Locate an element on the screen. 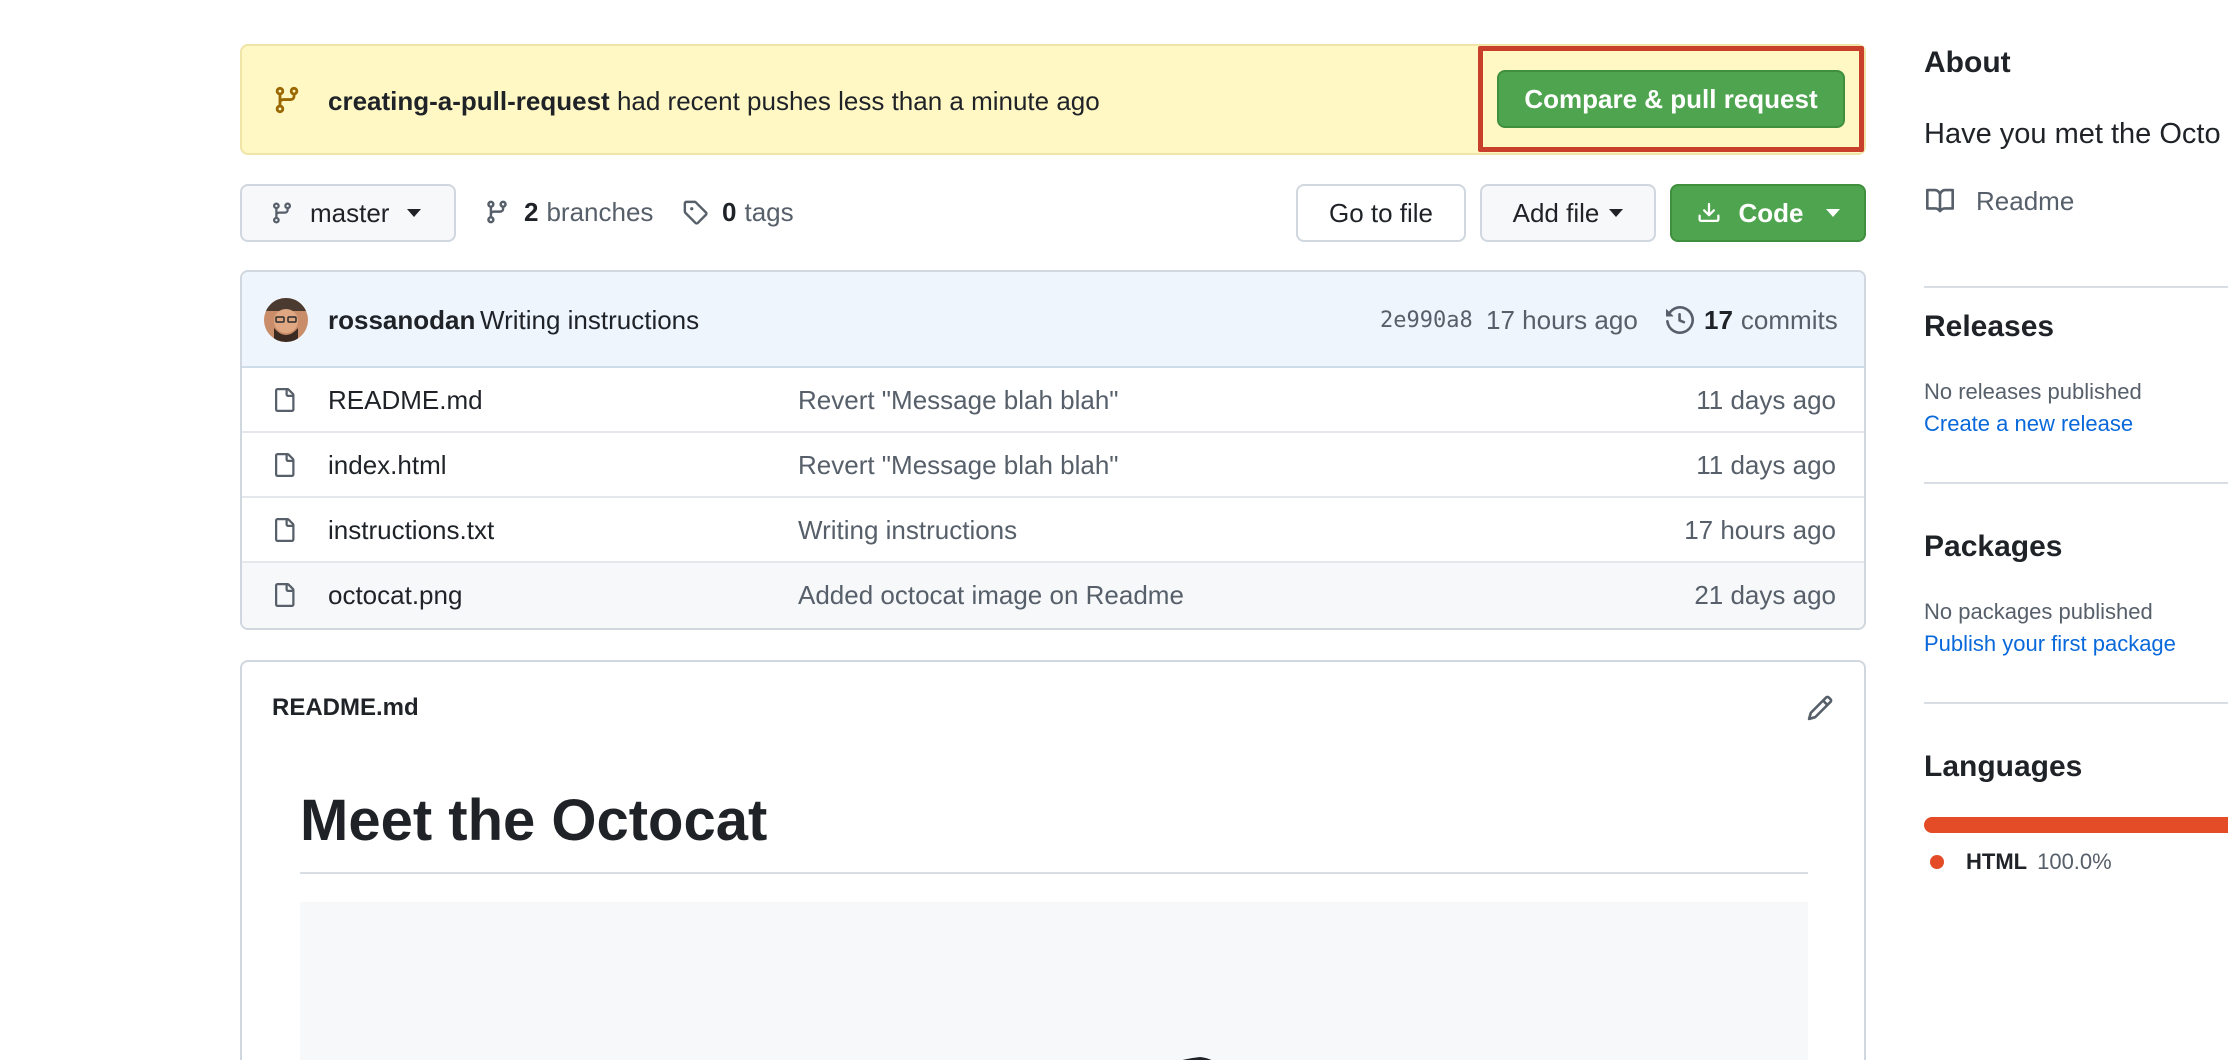  branches-link: 2 branches is located at coordinates (568, 212).